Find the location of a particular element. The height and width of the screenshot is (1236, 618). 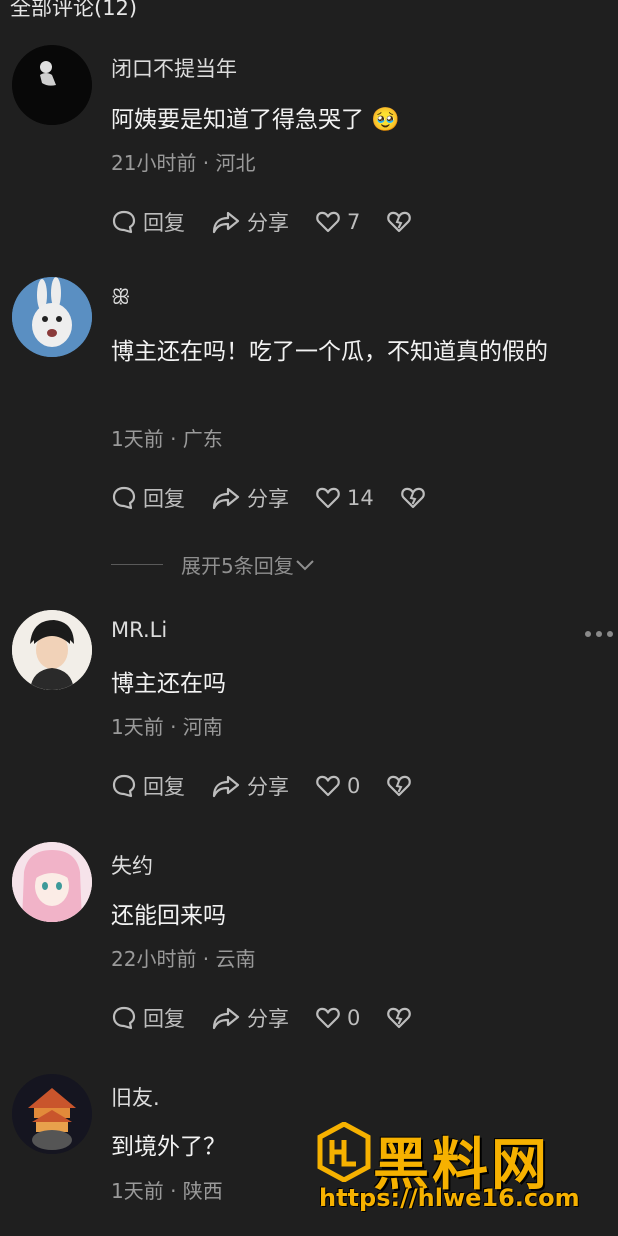

comment-author: ꕥ is located at coordinates (121, 297).